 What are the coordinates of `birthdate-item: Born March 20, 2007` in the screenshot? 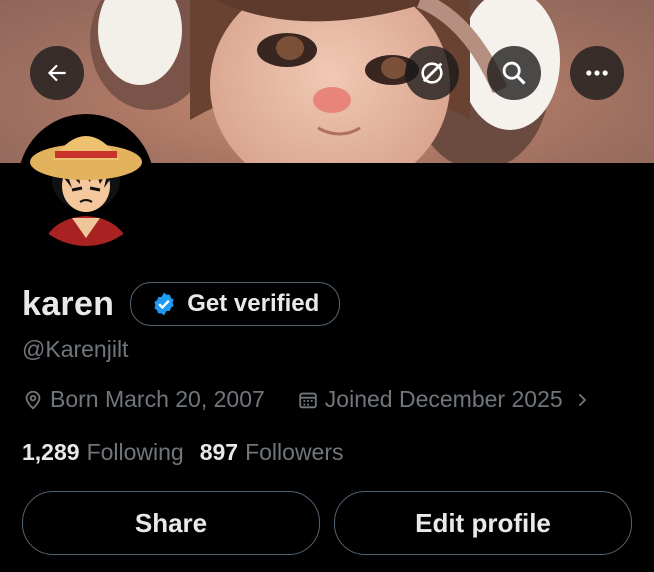 It's located at (143, 399).